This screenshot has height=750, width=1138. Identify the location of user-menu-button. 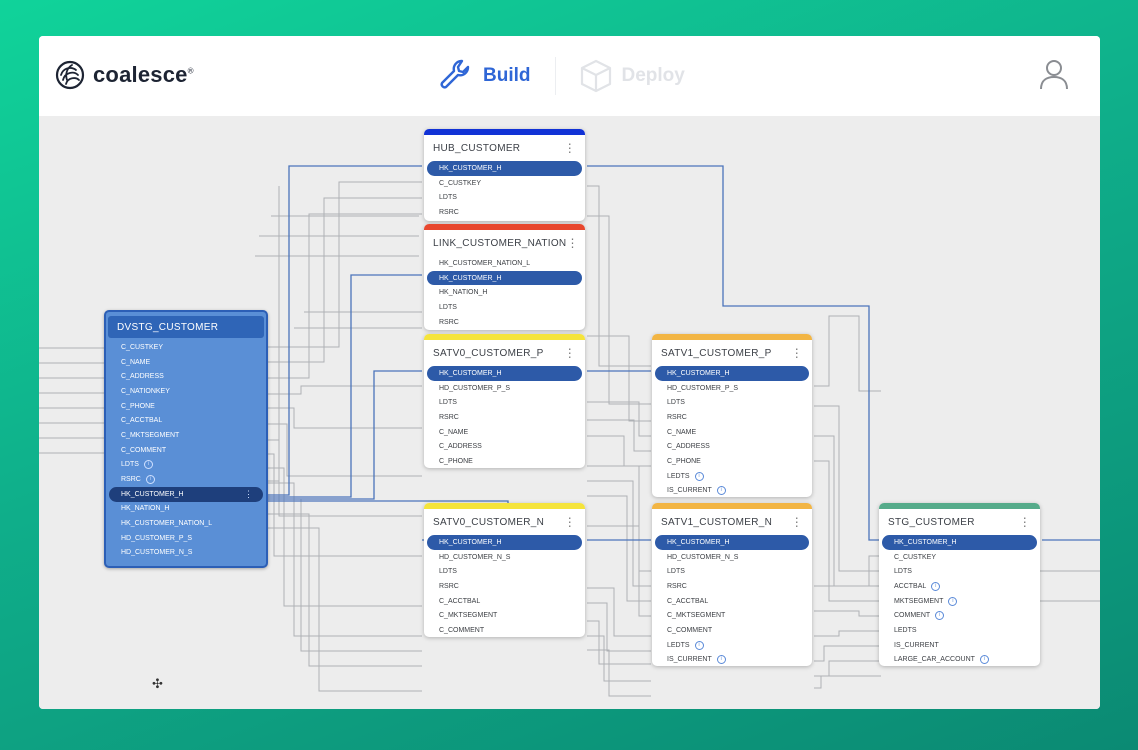
(1054, 76).